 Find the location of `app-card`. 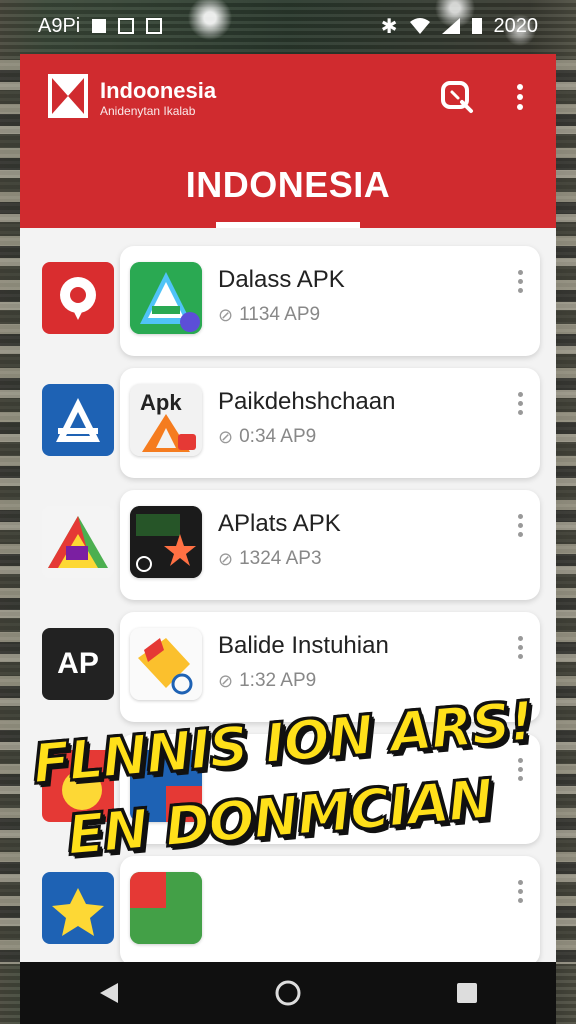

app-card is located at coordinates (330, 909).